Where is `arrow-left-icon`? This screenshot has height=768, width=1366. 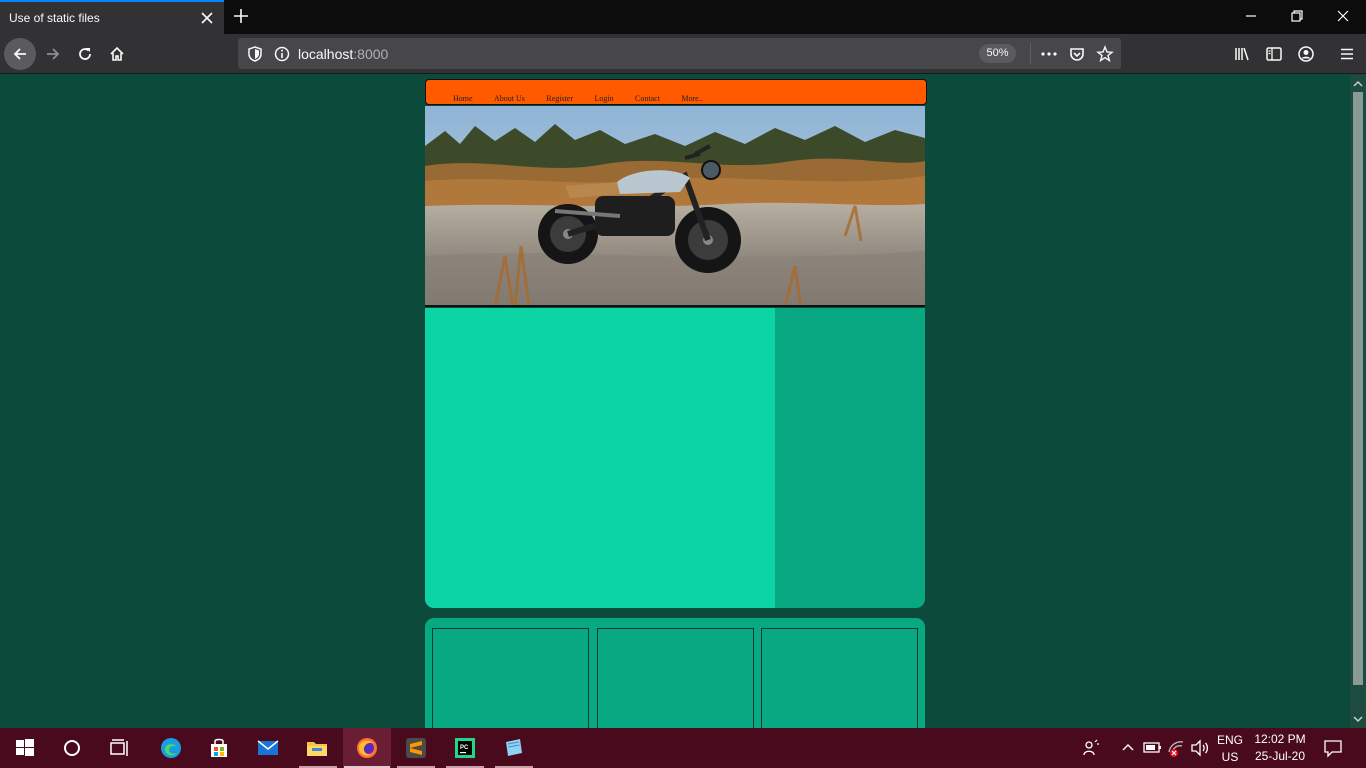
arrow-left-icon is located at coordinates (19, 54).